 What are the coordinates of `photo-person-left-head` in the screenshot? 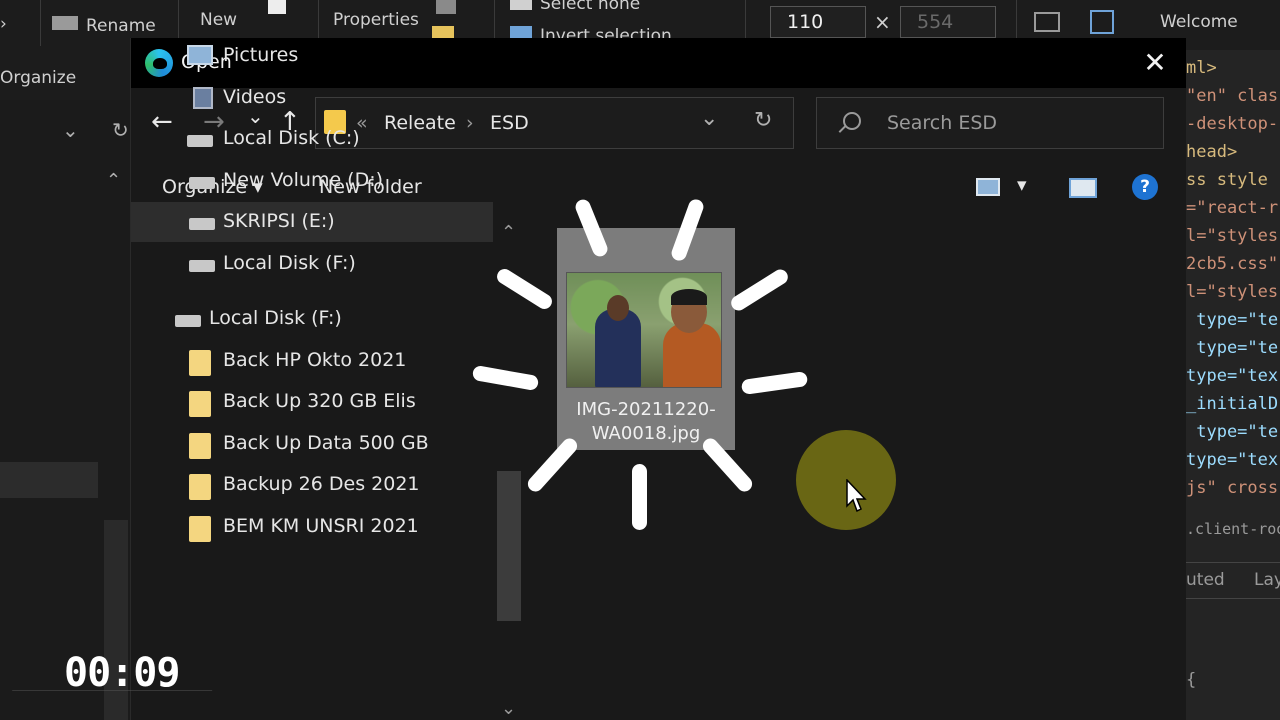 It's located at (618, 308).